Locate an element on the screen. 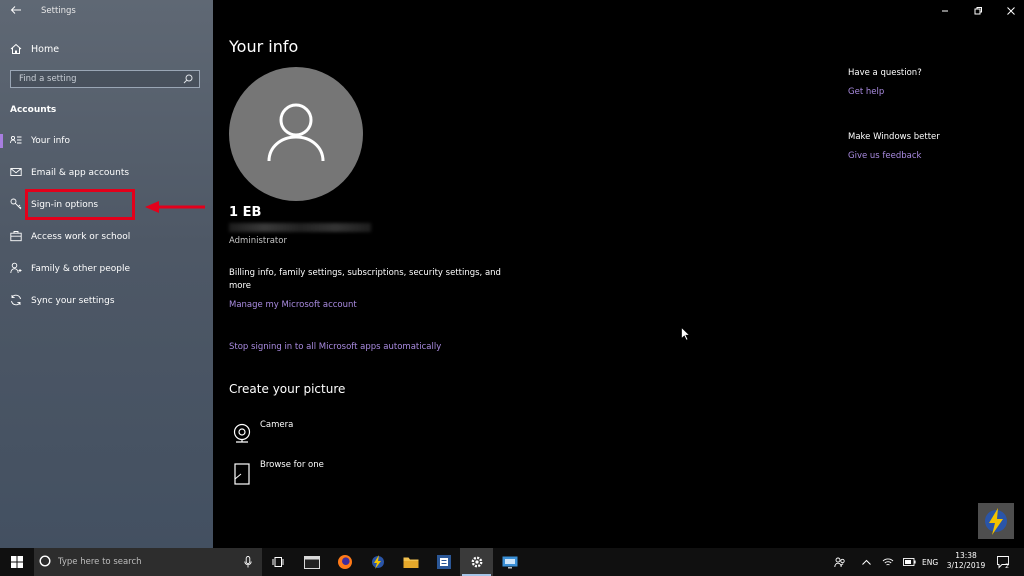 The image size is (1024, 576). taskbar: ENG 13:38 3/12/2019 2 is located at coordinates (512, 562).